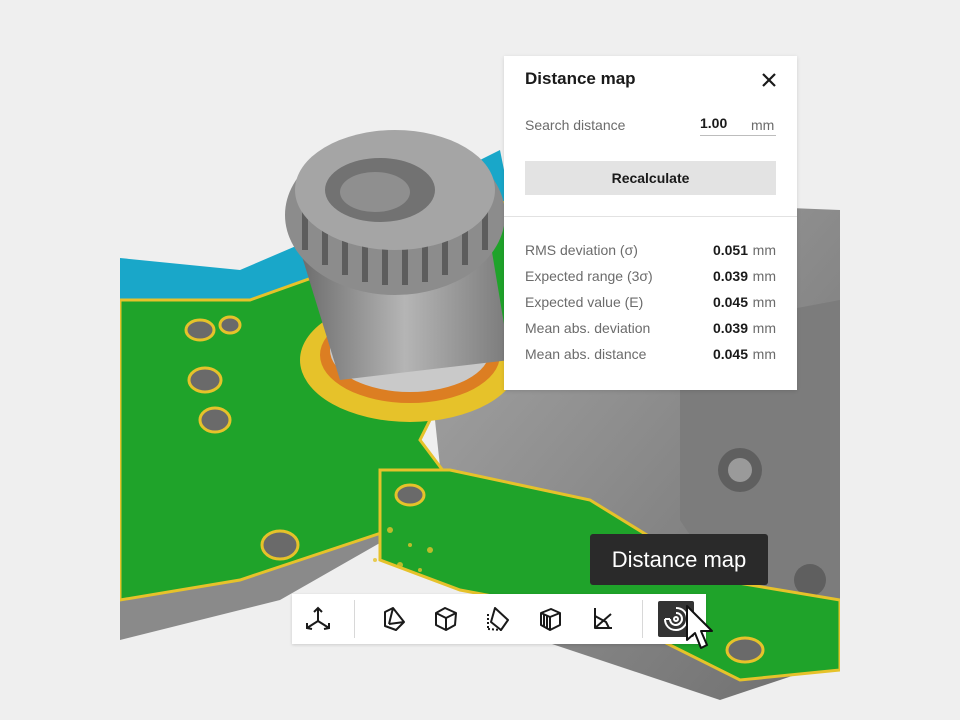 The image size is (960, 720). I want to click on stat-label: Expected range (3σ), so click(589, 276).